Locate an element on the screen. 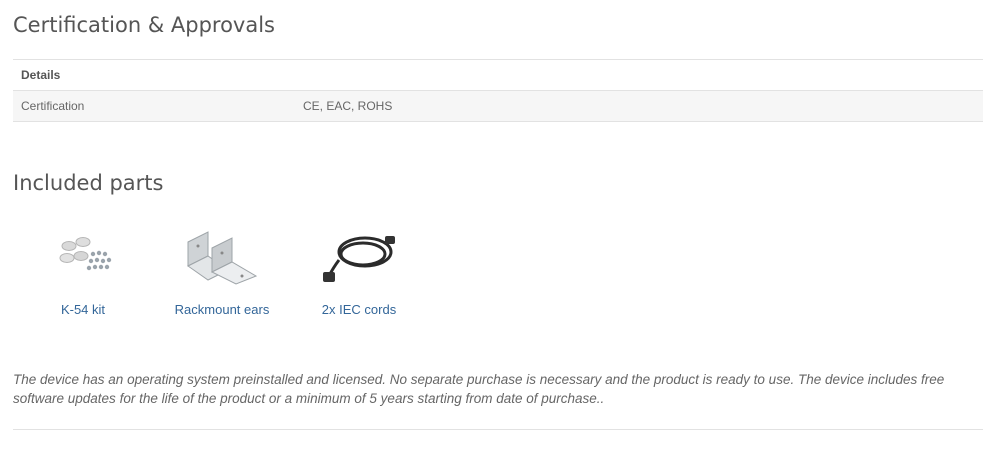 The image size is (1001, 459). table-header: Details is located at coordinates (498, 75).